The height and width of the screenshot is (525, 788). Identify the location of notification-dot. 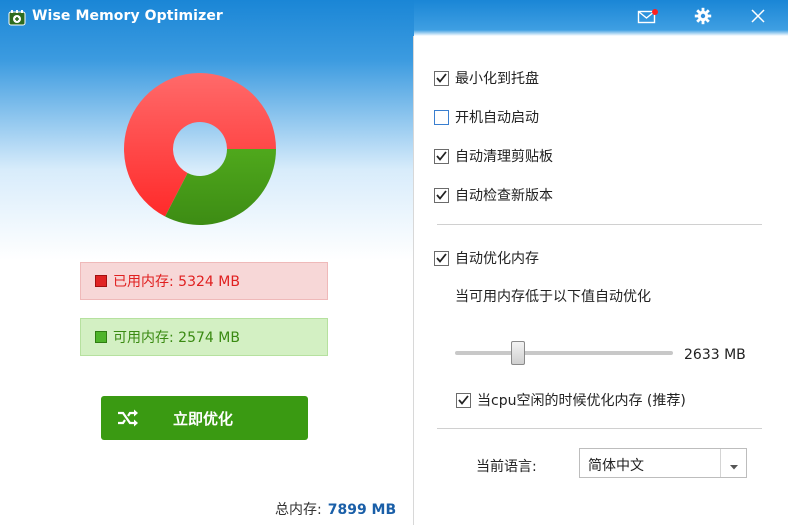
(655, 12).